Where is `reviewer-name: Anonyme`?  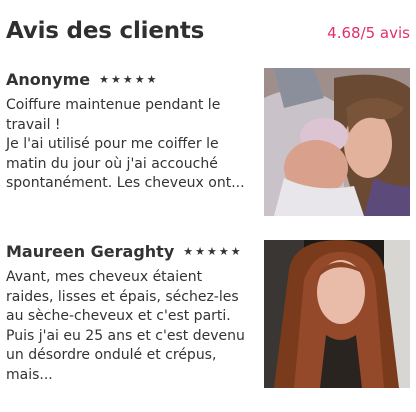
reviewer-name: Anonyme is located at coordinates (48, 79).